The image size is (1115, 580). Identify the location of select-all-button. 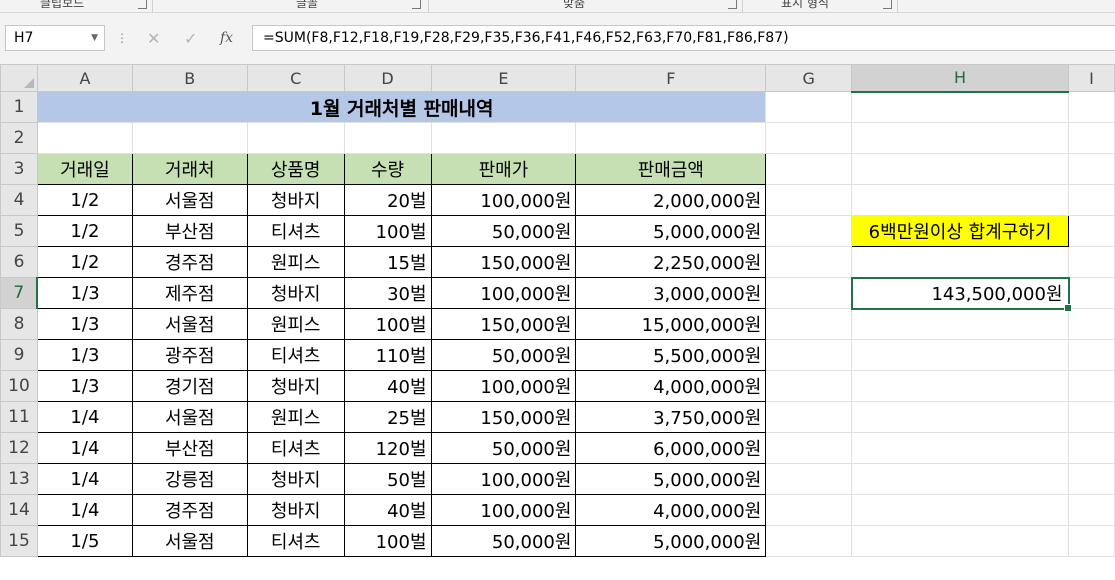
(19, 78).